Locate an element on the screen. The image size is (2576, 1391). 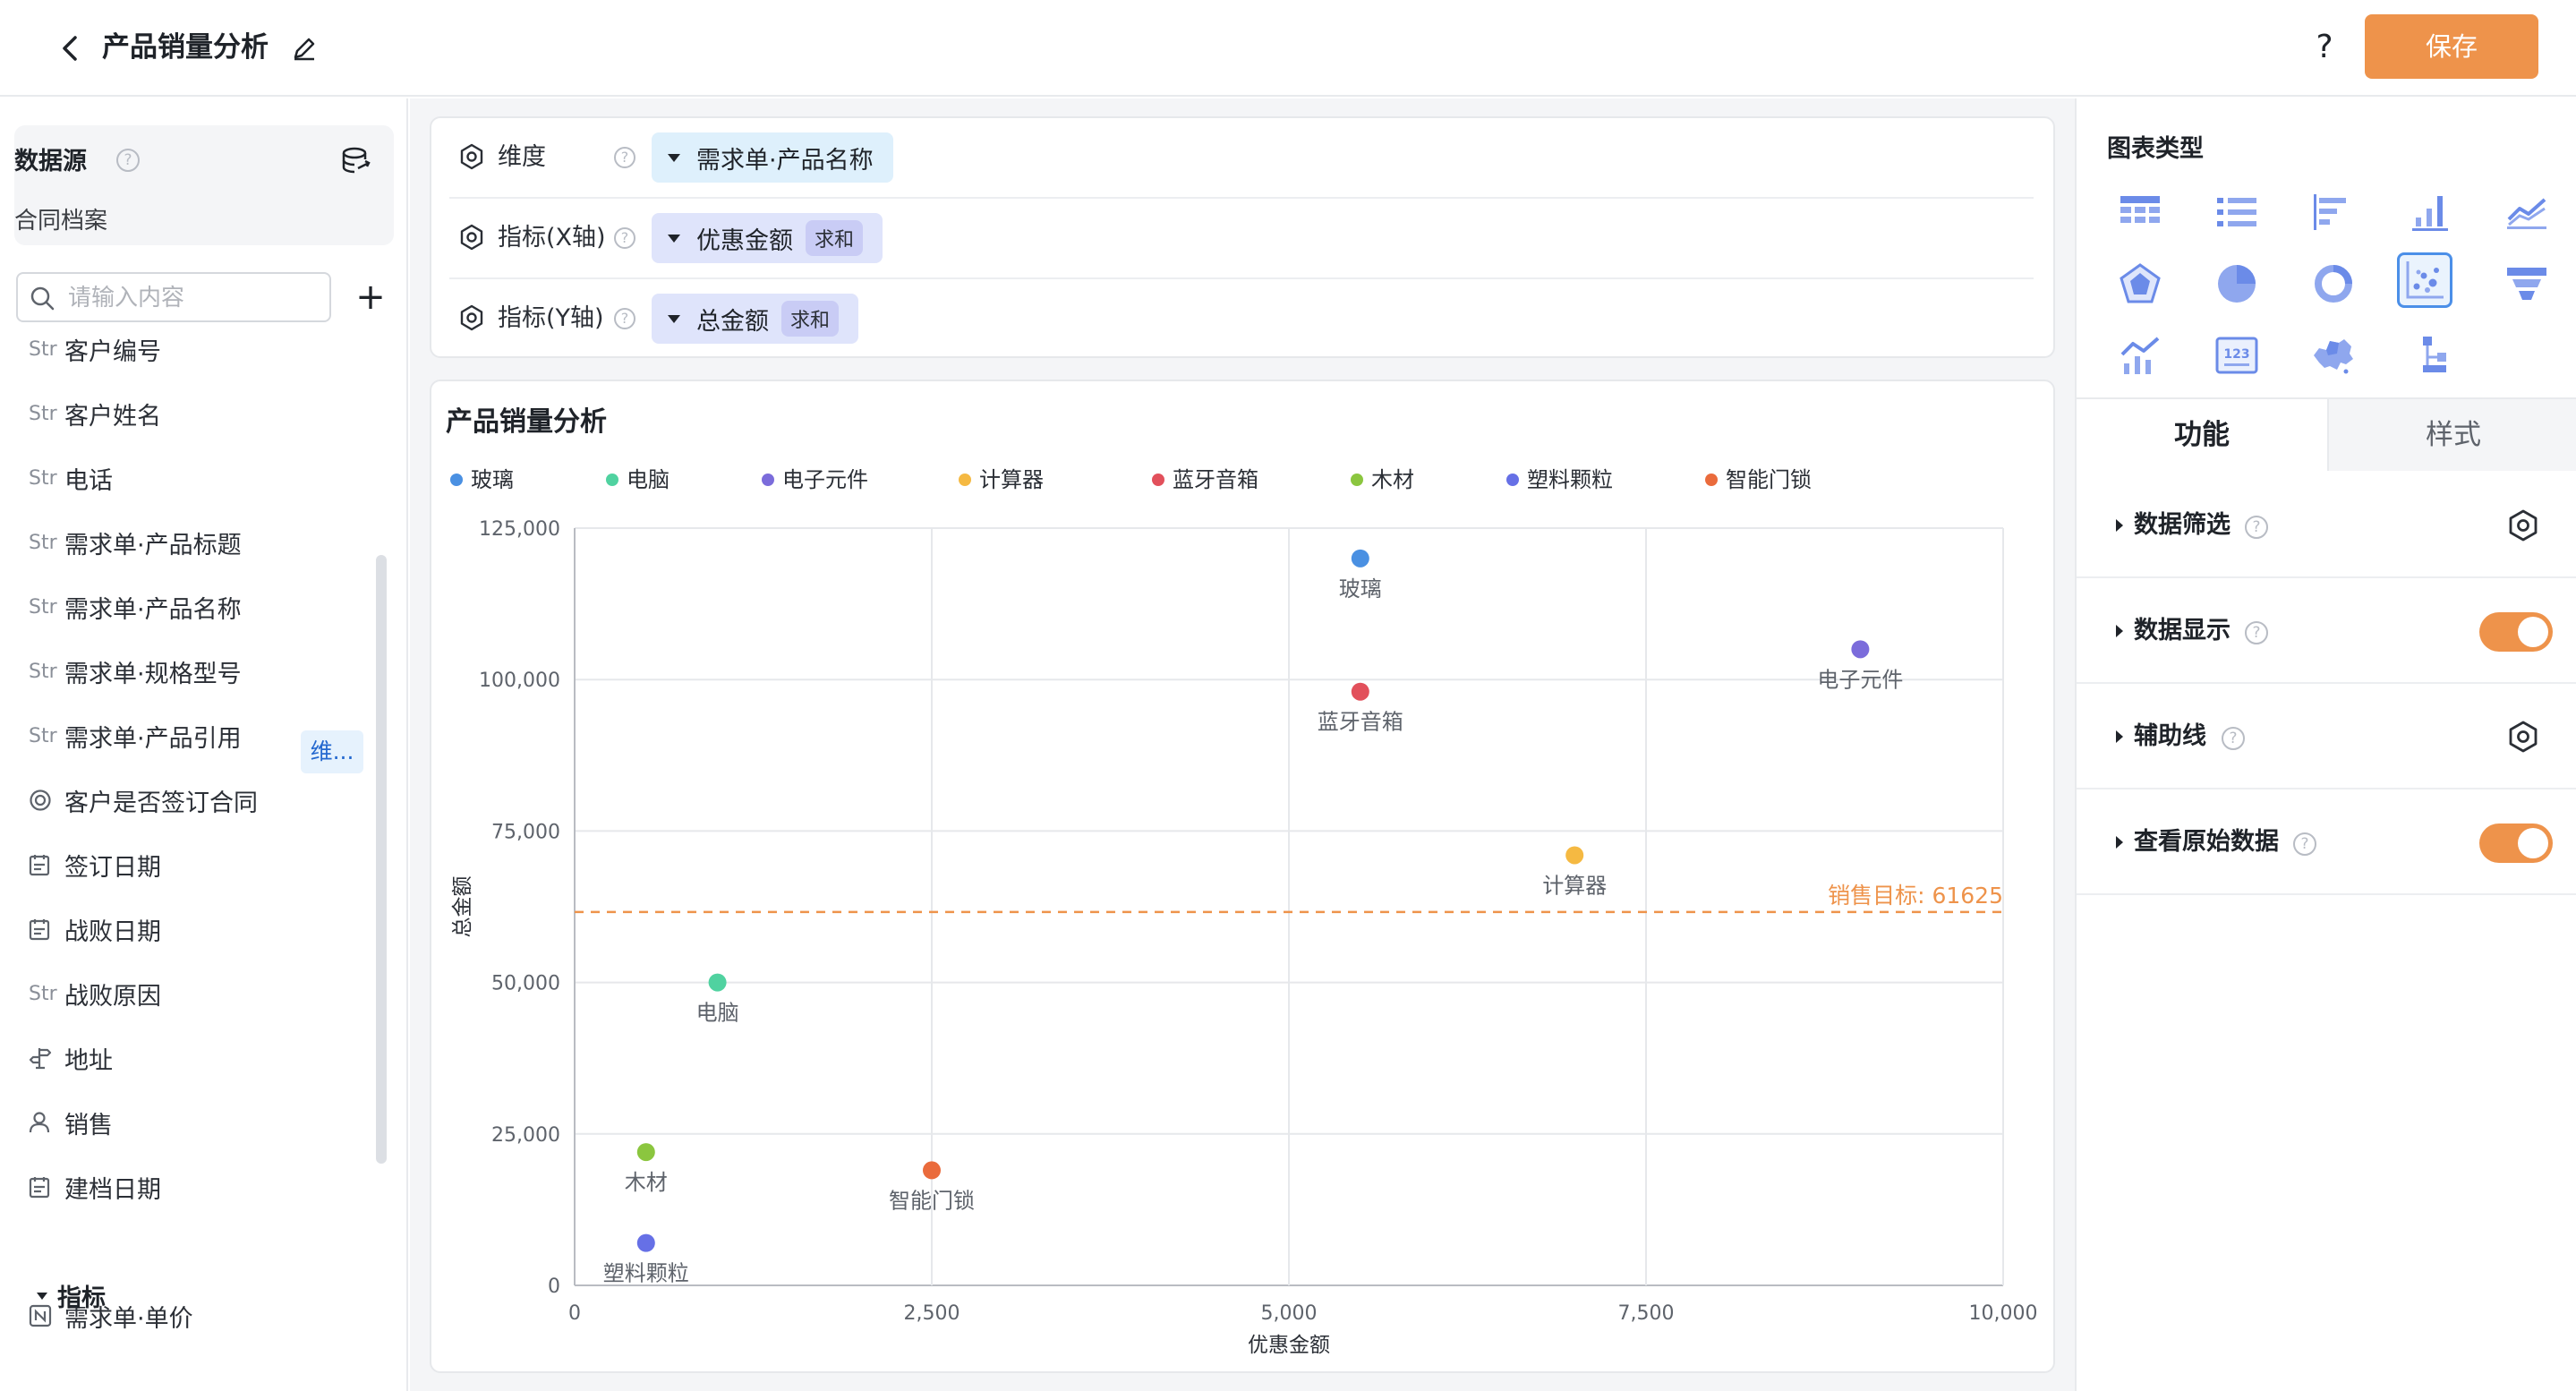
tree-chart-icon is located at coordinates (2430, 355).